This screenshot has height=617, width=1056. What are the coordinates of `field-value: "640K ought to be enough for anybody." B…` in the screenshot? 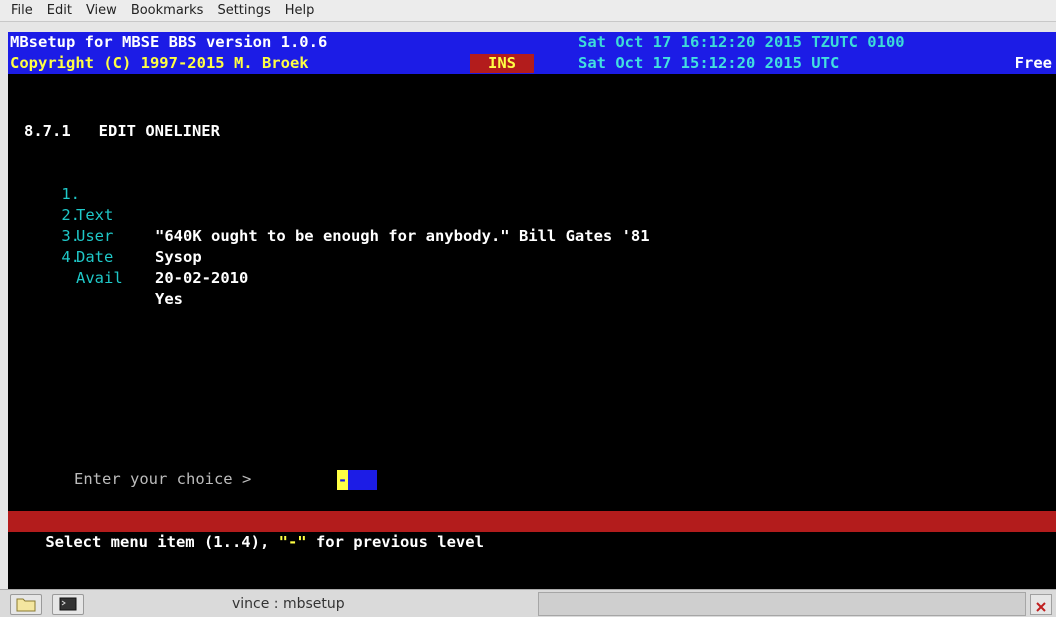 It's located at (402, 236).